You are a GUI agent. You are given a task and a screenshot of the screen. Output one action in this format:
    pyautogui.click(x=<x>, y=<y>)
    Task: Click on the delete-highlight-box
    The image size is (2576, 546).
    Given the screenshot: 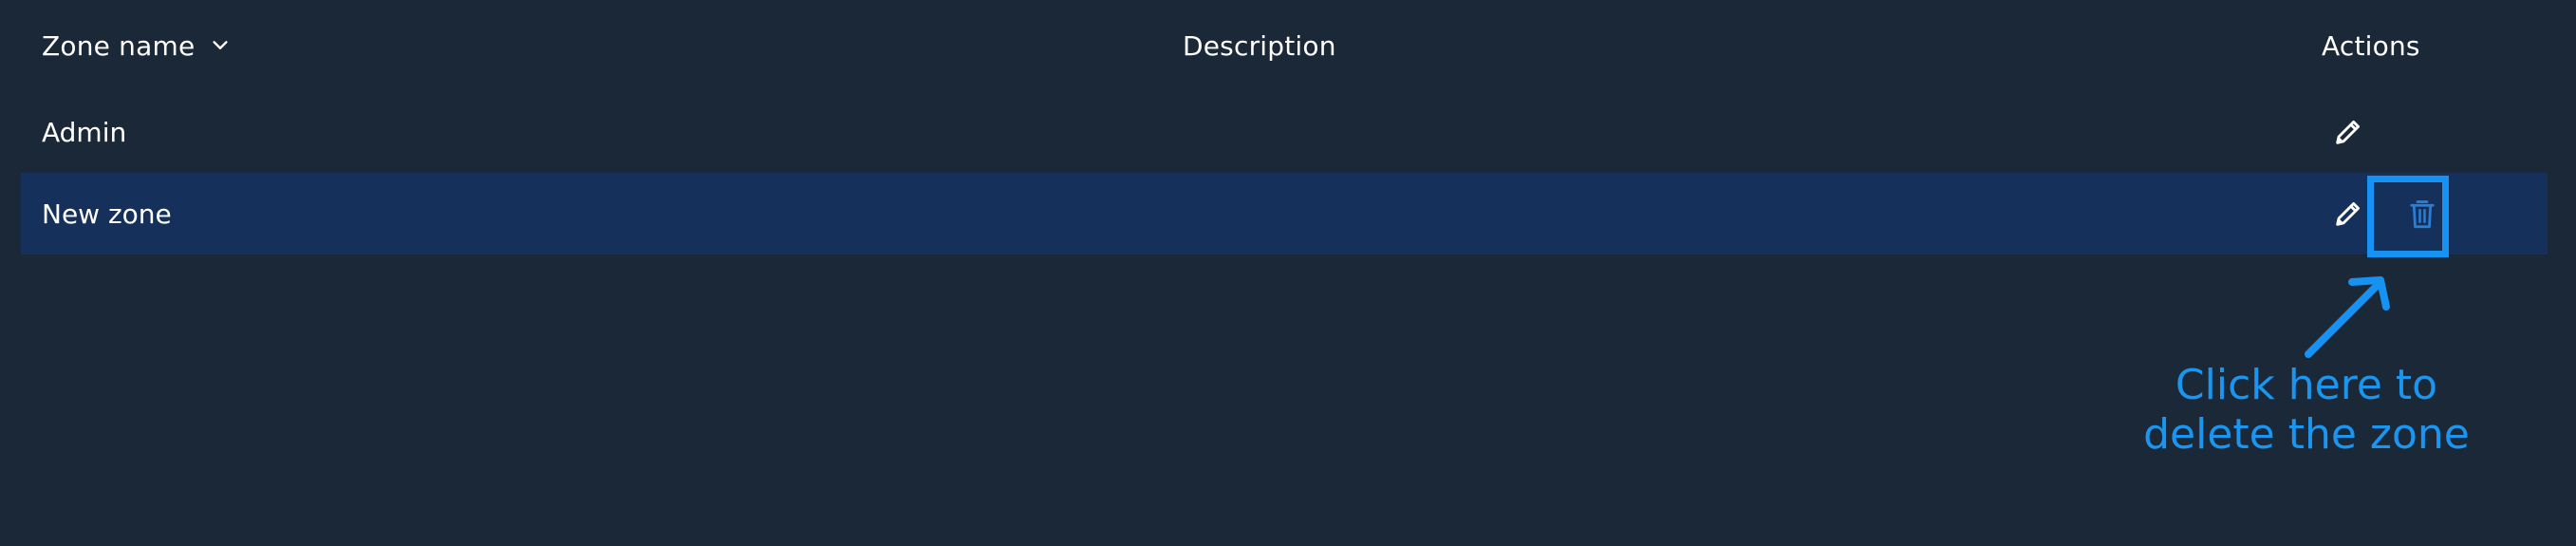 What is the action you would take?
    pyautogui.click(x=2408, y=217)
    